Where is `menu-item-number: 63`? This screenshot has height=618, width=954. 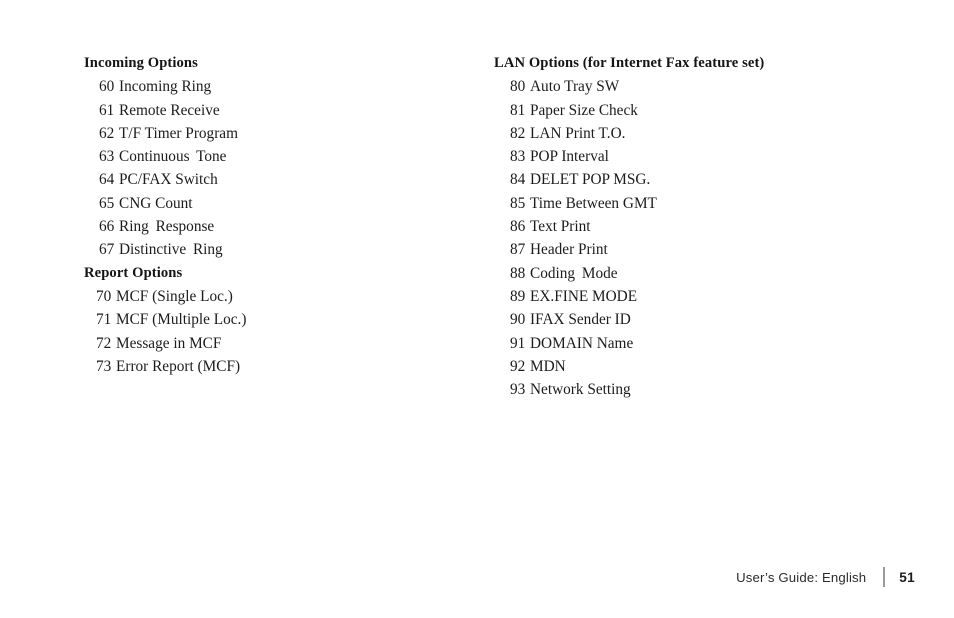
menu-item-number: 63 is located at coordinates (107, 157).